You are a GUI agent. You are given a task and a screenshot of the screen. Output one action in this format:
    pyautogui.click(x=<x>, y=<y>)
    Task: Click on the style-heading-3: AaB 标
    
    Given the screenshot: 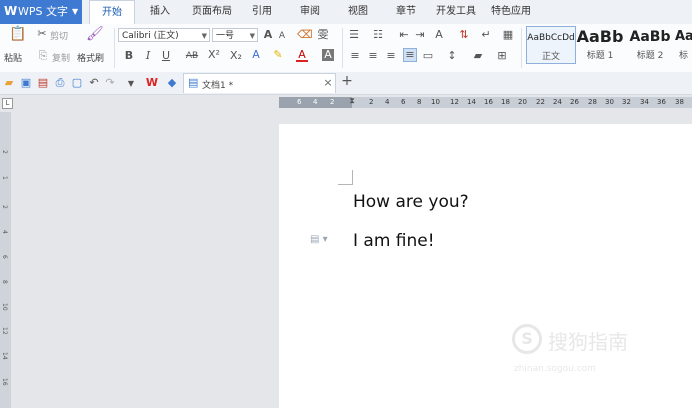 What is the action you would take?
    pyautogui.click(x=683, y=44)
    